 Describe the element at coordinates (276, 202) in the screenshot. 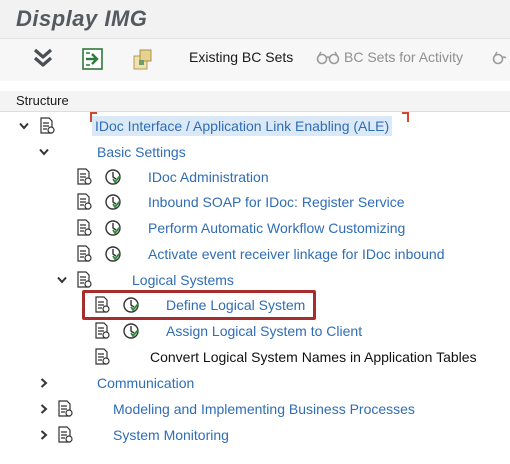

I see `tree-item-label: Inbound SOAP for IDoc: Register Service` at that location.